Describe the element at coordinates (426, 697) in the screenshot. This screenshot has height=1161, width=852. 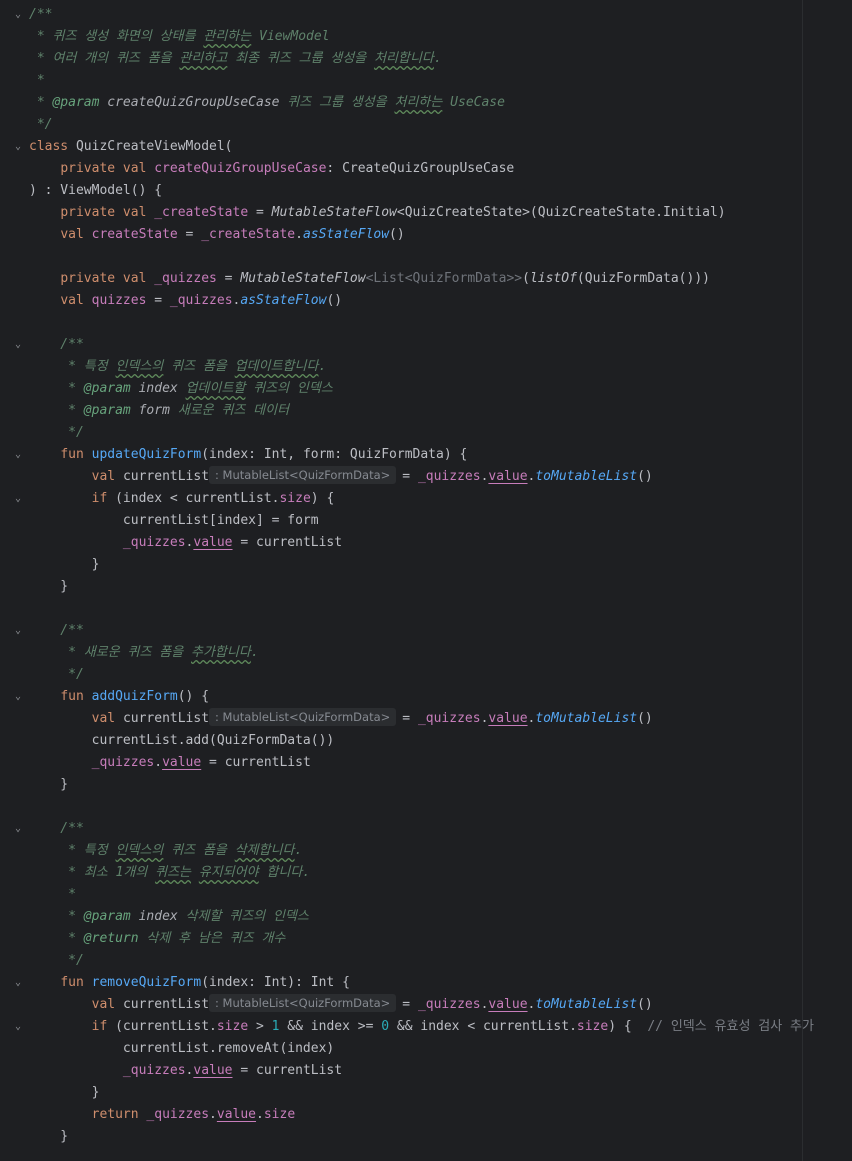
I see `code-line: ⌄ fun addQuizForm() {` at that location.